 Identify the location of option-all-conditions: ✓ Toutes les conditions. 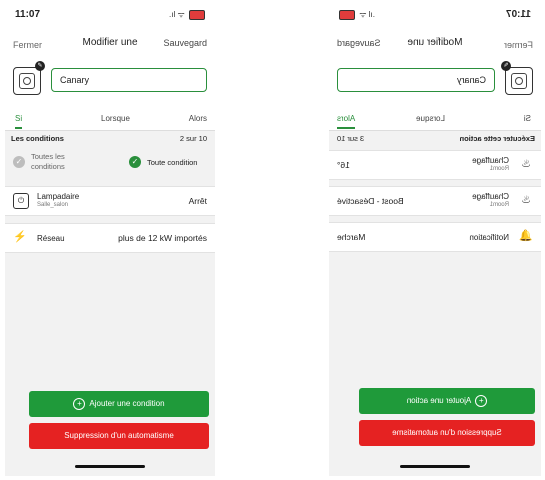
(39, 162).